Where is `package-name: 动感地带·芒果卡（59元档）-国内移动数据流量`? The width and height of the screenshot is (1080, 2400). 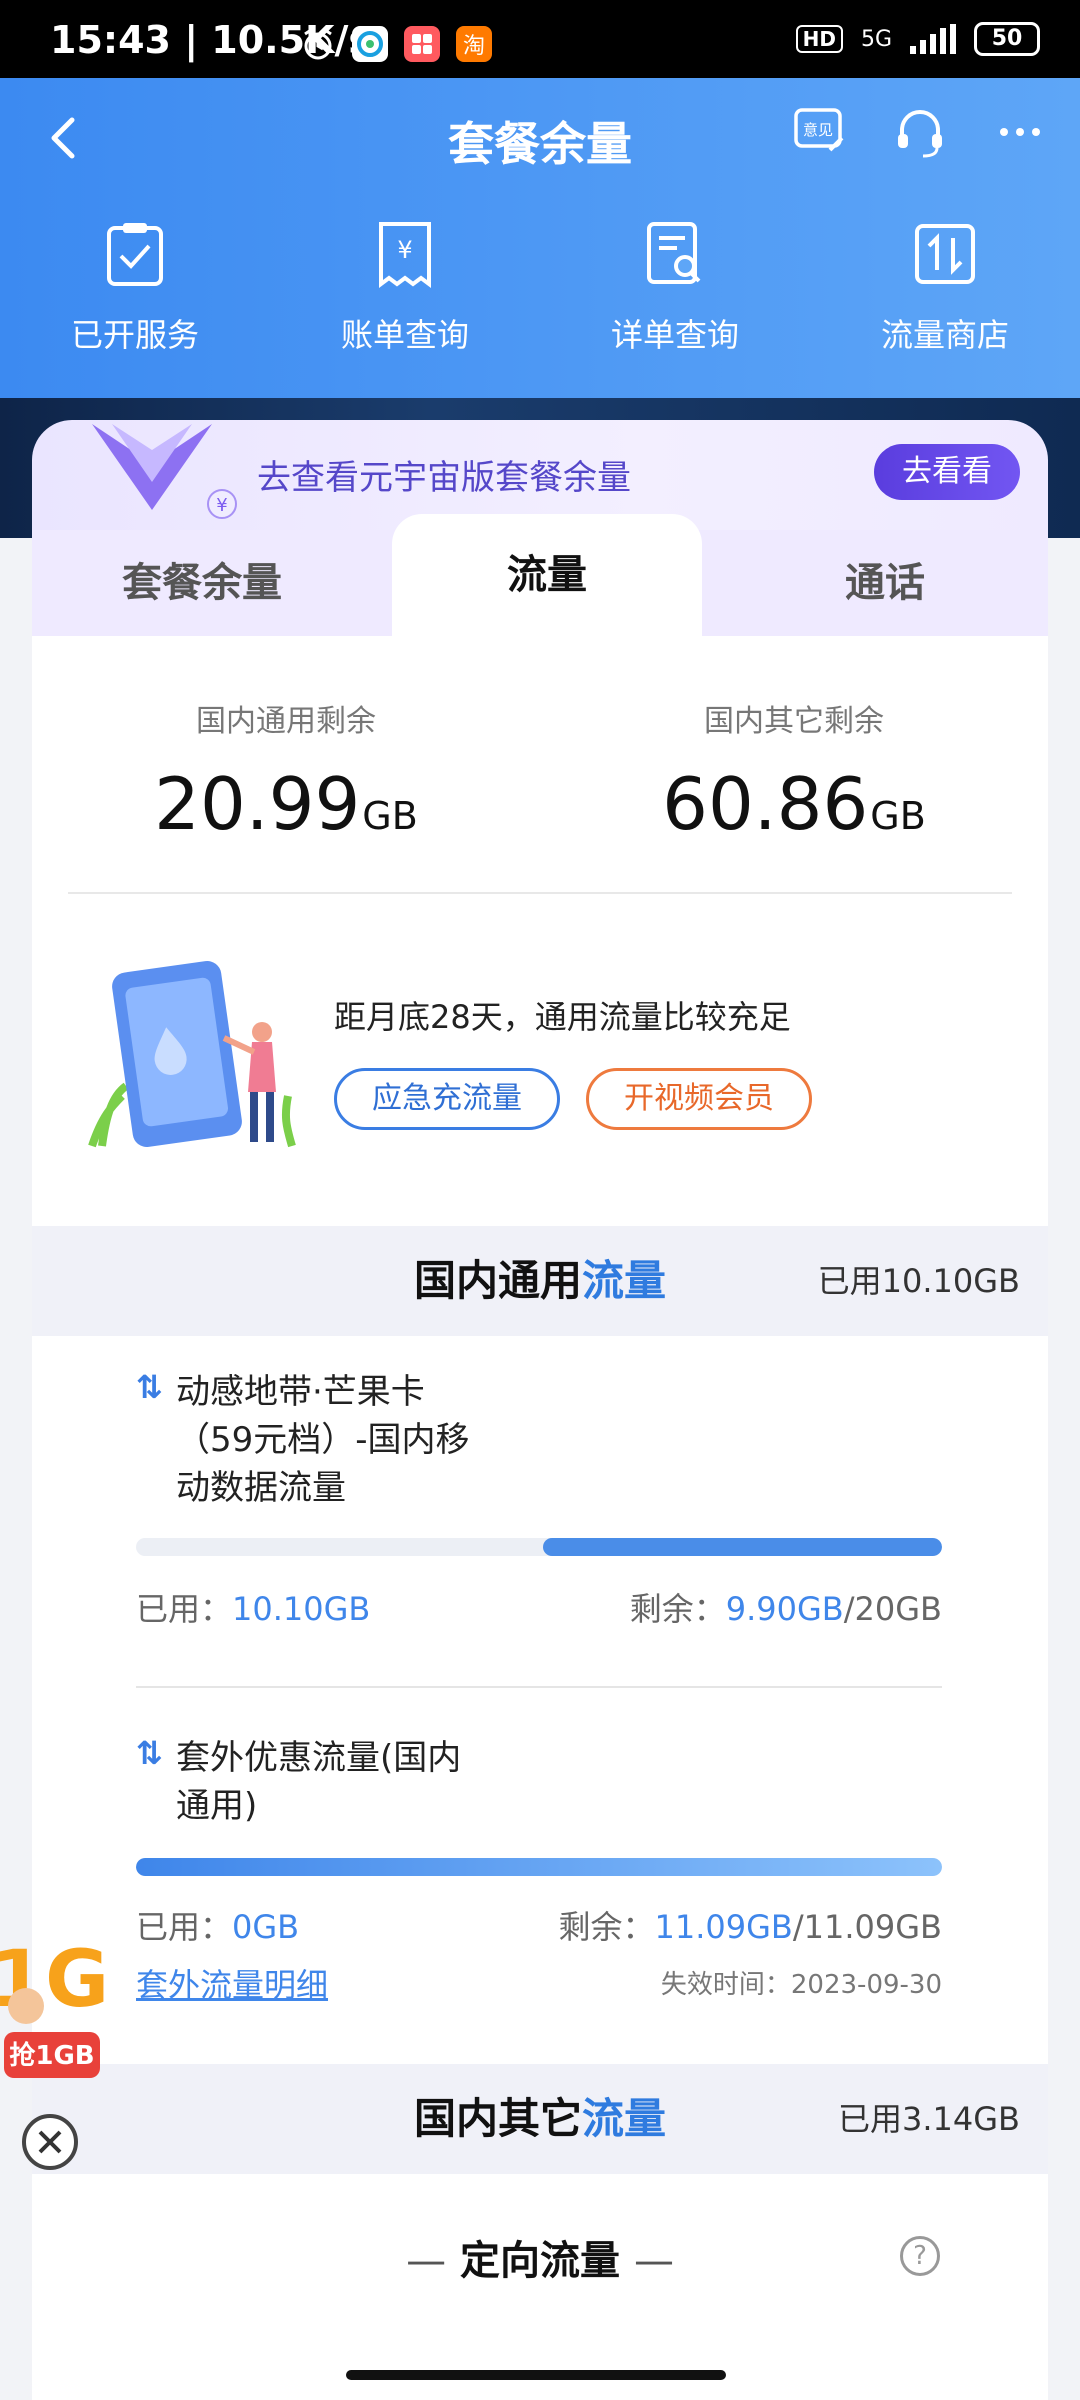
package-name: 动感地带·芒果卡（59元档）-国内移动数据流量 is located at coordinates (323, 1440).